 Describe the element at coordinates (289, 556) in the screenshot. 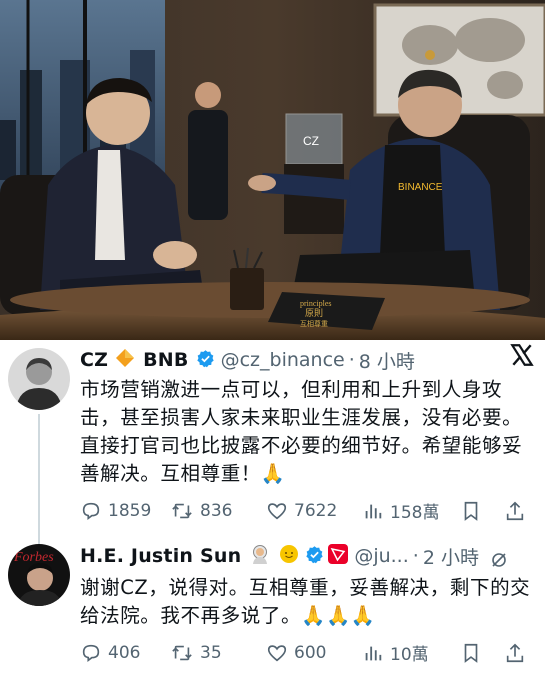

I see `sun-icon` at that location.